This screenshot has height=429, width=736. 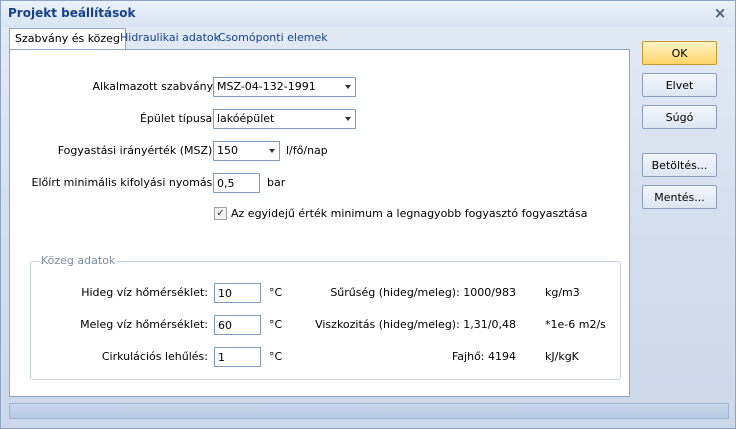 What do you see at coordinates (237, 293) in the screenshot?
I see `cold-water-temp-input` at bounding box center [237, 293].